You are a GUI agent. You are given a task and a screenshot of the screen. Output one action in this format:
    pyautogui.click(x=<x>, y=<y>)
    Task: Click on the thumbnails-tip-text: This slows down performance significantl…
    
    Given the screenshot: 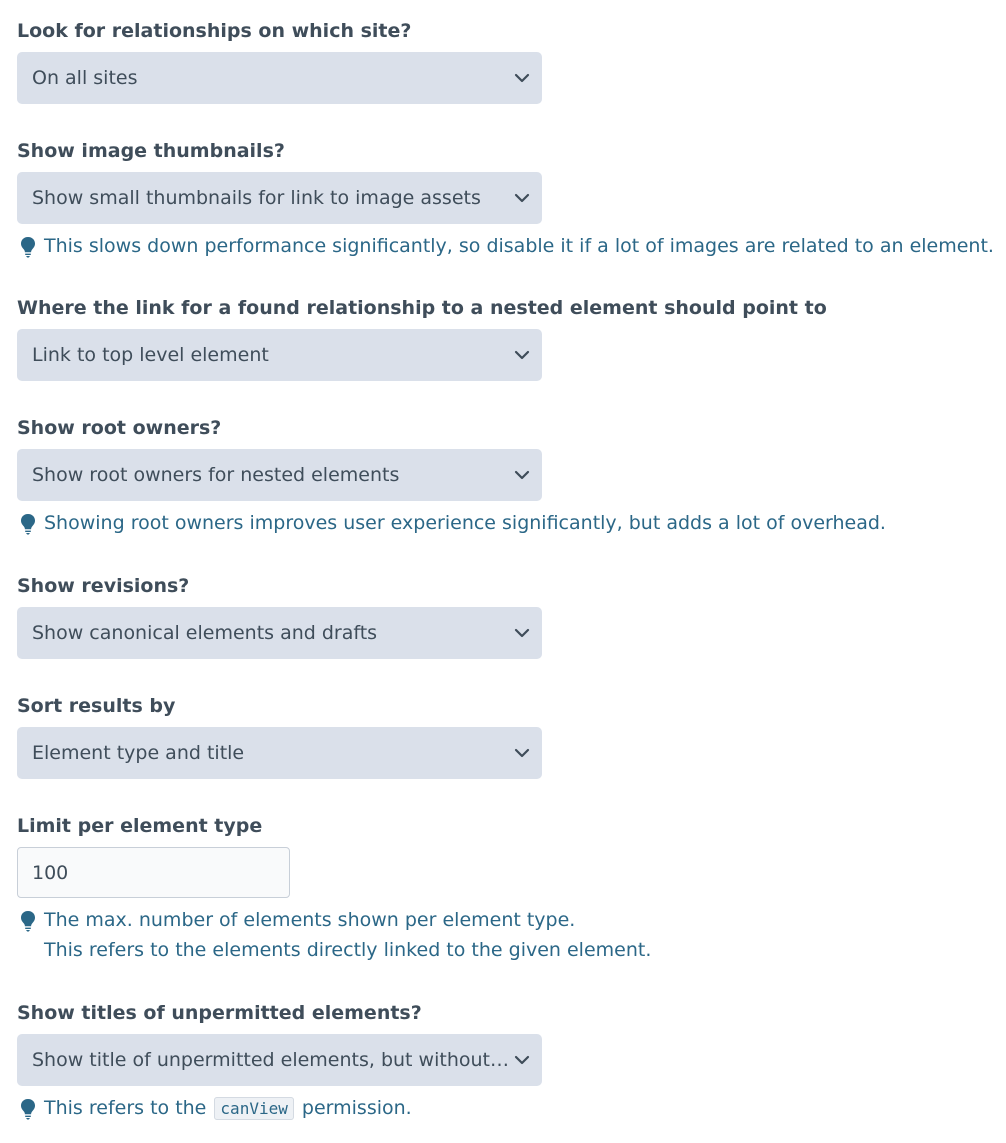 What is the action you would take?
    pyautogui.click(x=519, y=246)
    